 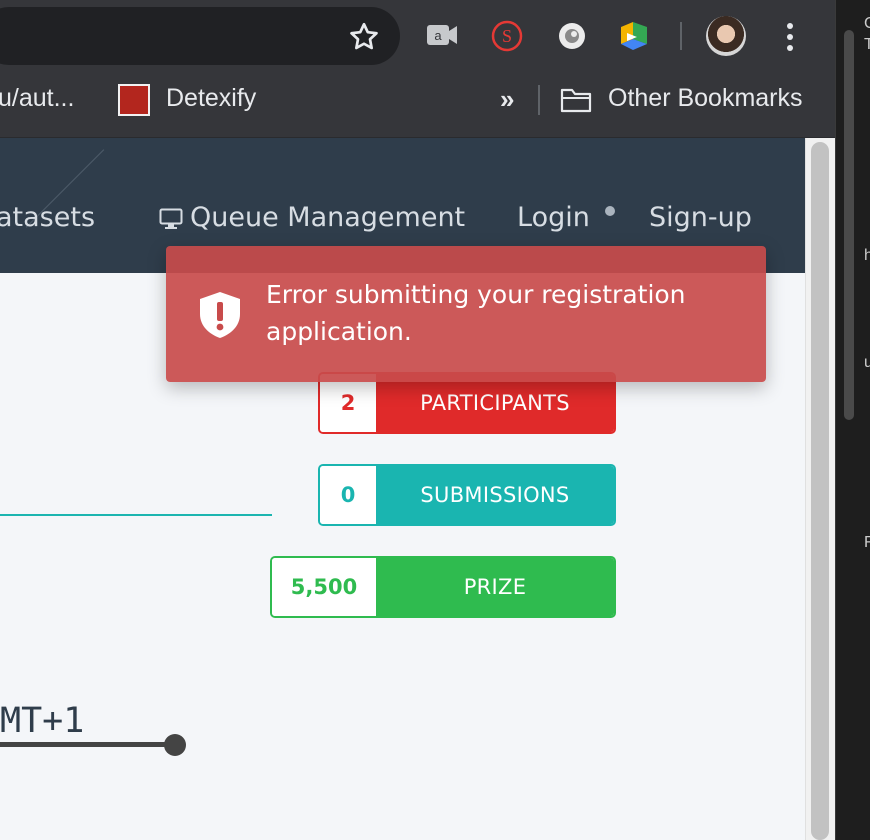 I want to click on participants-count: 2, so click(x=348, y=403).